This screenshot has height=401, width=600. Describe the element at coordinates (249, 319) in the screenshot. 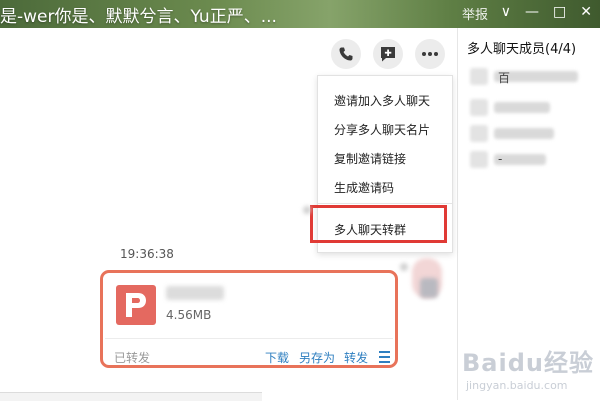

I see `file-message-card: 4.56MB 已转发 下载 另存为 转发` at that location.